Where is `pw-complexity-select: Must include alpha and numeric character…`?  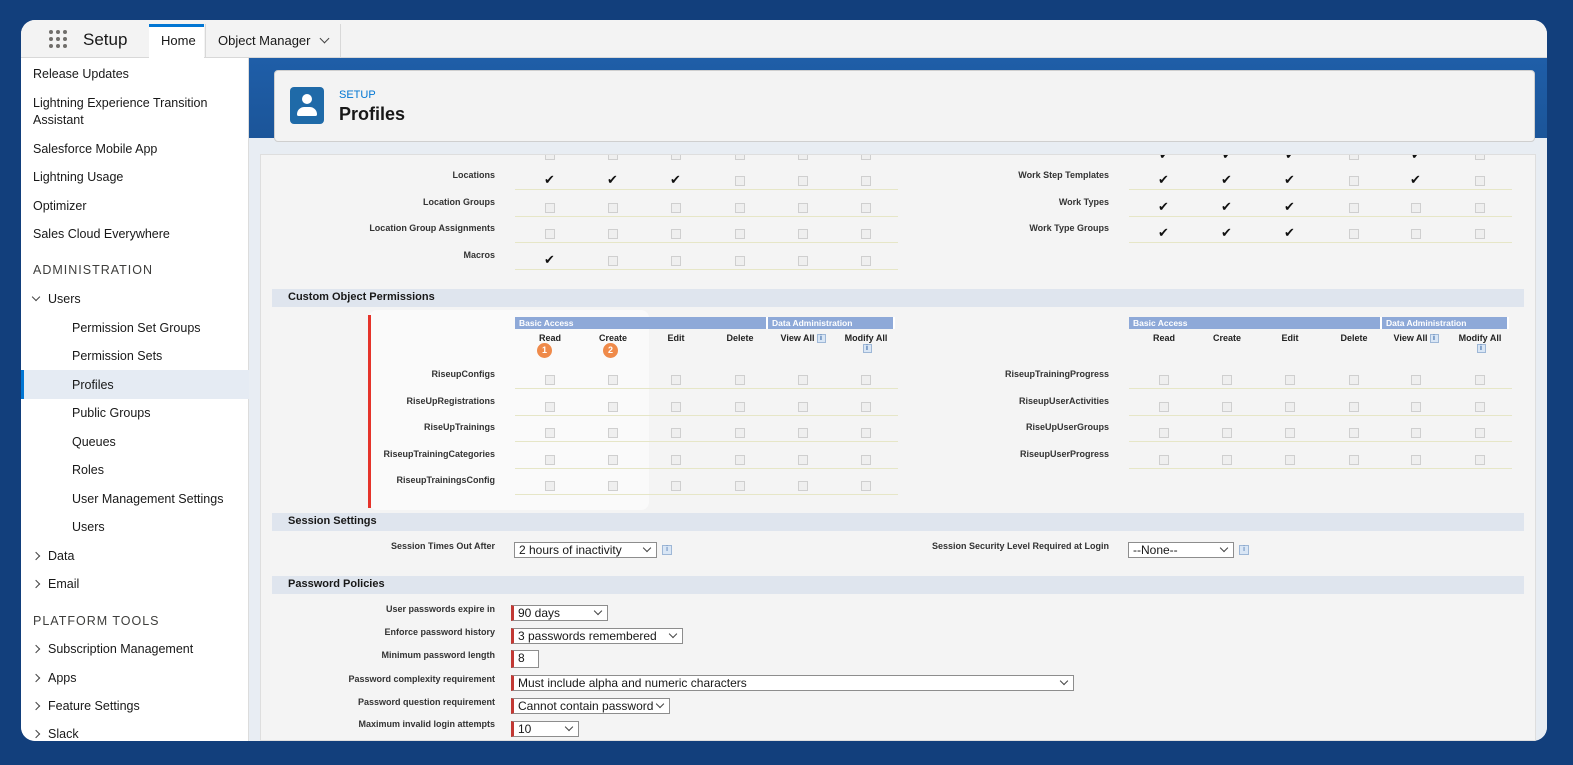 pw-complexity-select: Must include alpha and numeric character… is located at coordinates (792, 683).